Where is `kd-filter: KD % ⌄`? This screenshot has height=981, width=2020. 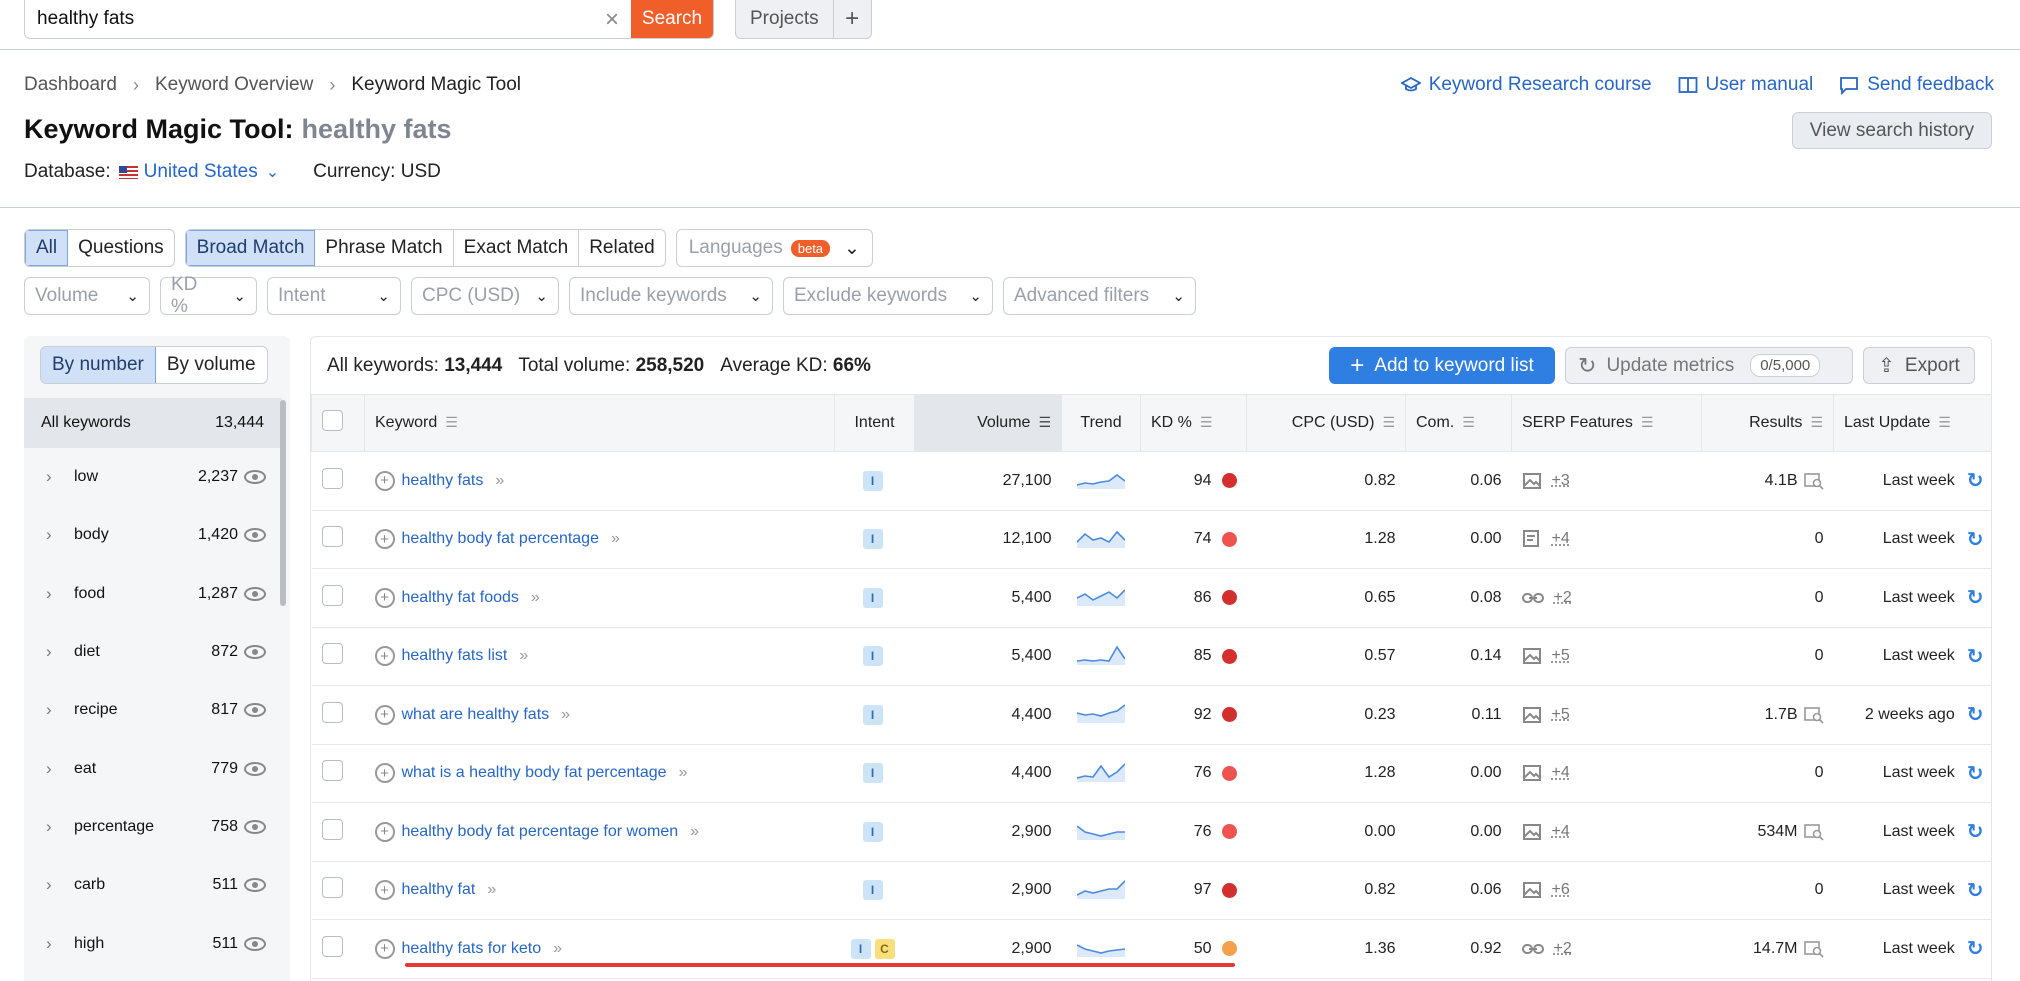
kd-filter: KD % ⌄ is located at coordinates (208, 295).